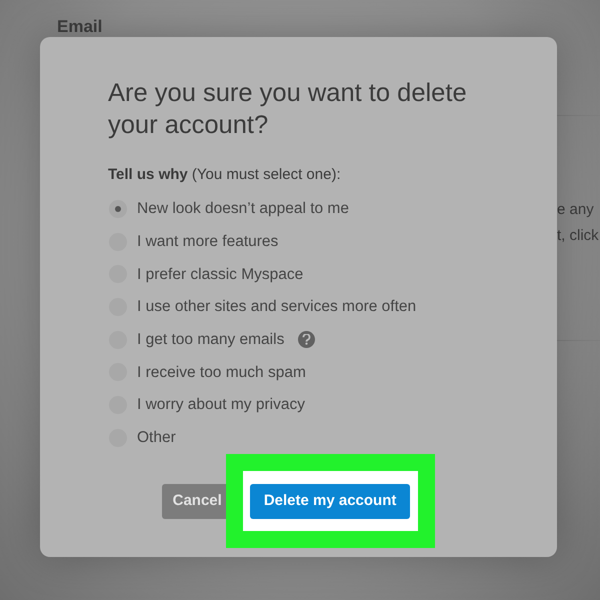 The height and width of the screenshot is (600, 600). I want to click on delete-button: Delete my account, so click(330, 501).